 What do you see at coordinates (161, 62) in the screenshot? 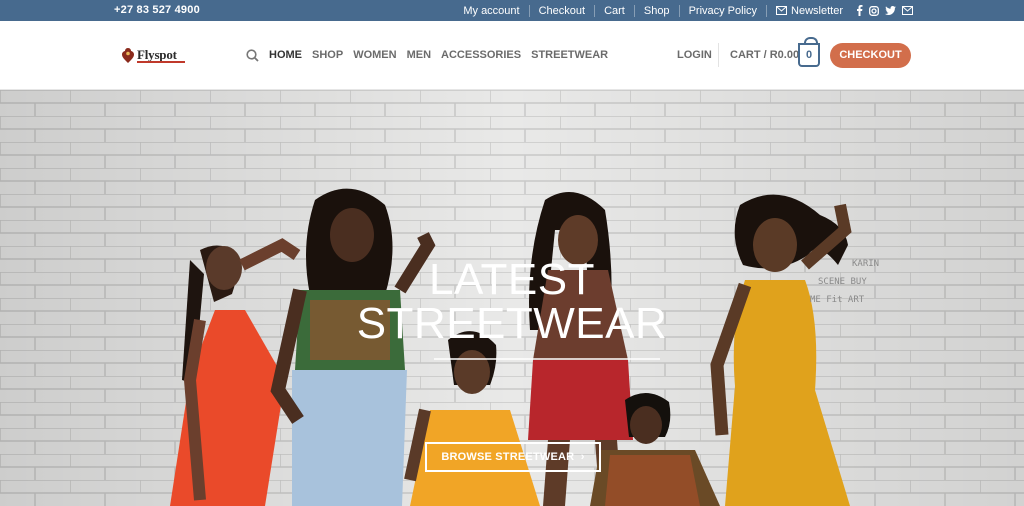
I see `logo-underline` at bounding box center [161, 62].